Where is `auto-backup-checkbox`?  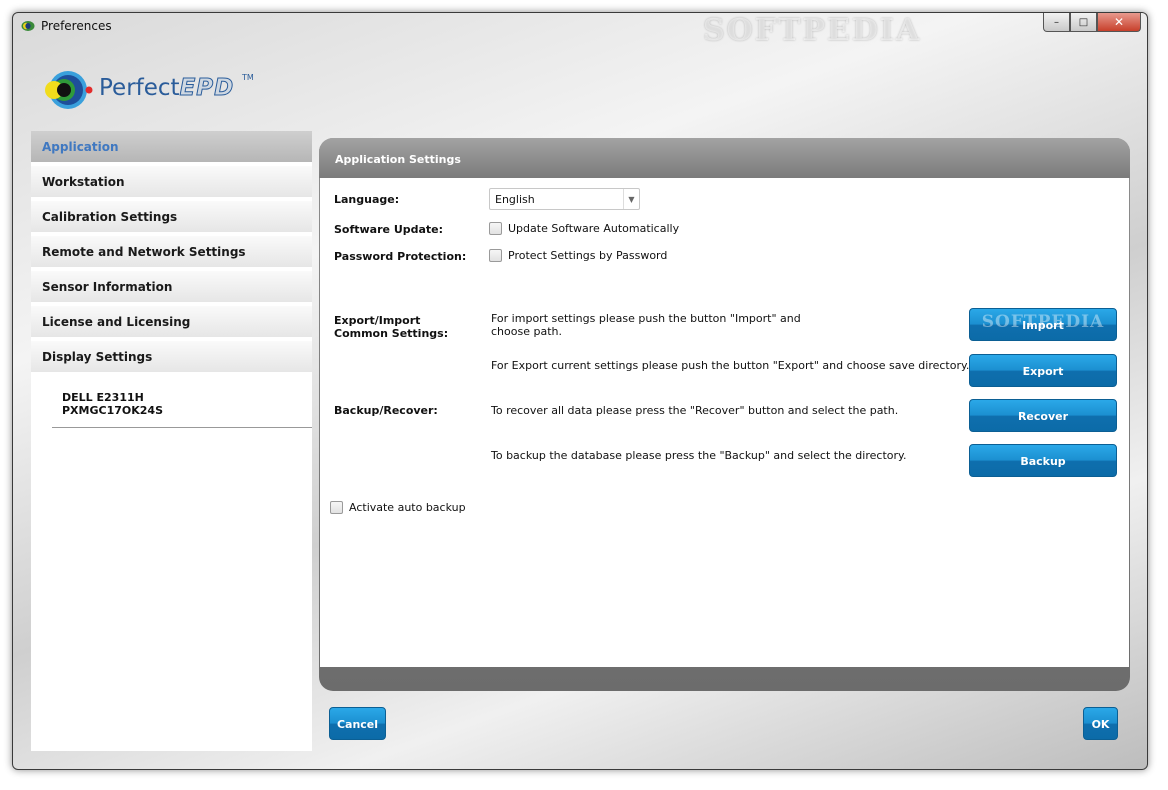
auto-backup-checkbox is located at coordinates (336, 507).